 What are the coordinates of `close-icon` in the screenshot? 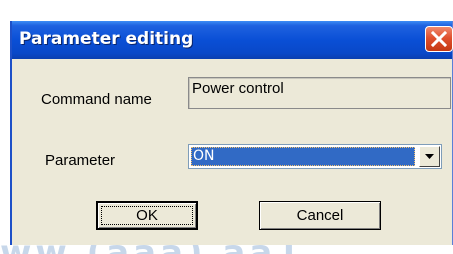 It's located at (439, 39).